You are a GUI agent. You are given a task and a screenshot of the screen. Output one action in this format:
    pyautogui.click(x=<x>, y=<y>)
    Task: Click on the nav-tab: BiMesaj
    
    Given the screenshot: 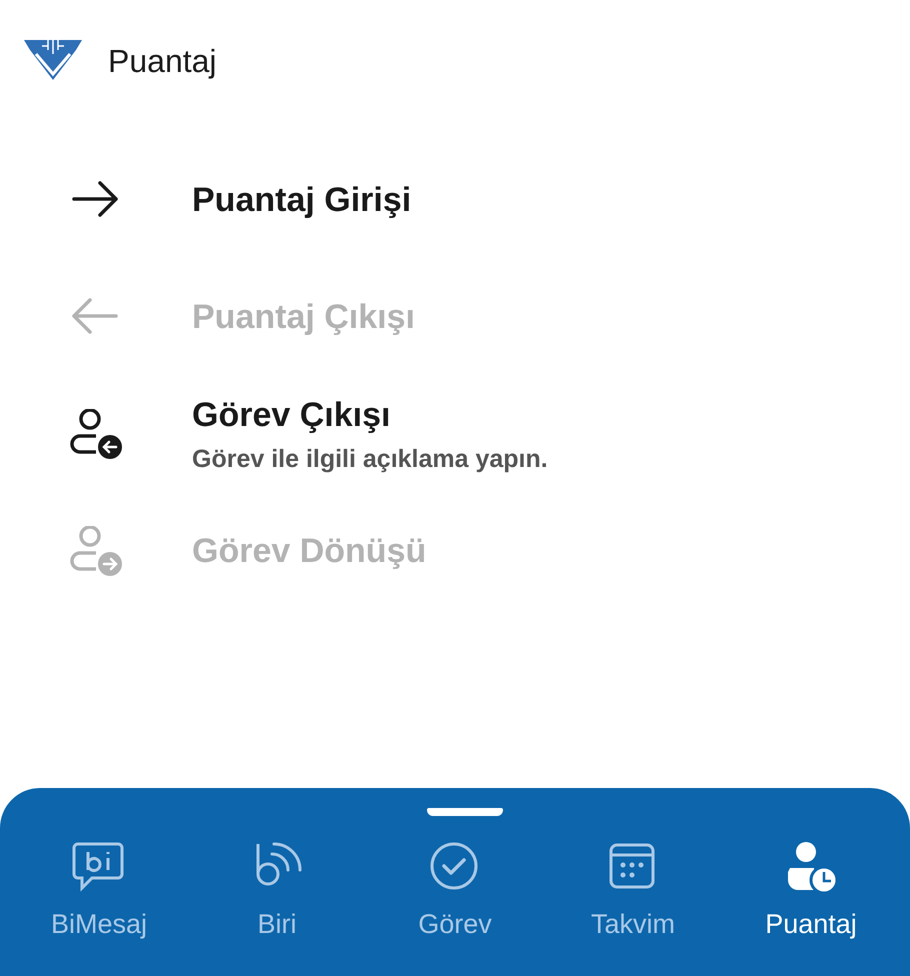 What is the action you would take?
    pyautogui.click(x=99, y=892)
    